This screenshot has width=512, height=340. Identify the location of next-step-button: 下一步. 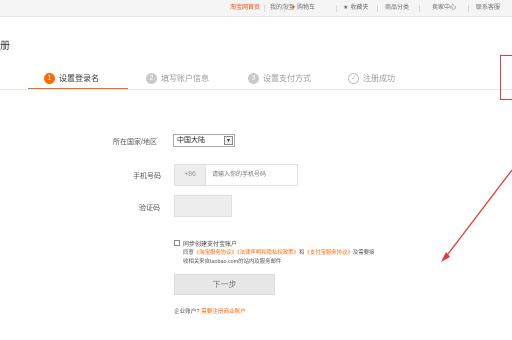
(224, 284).